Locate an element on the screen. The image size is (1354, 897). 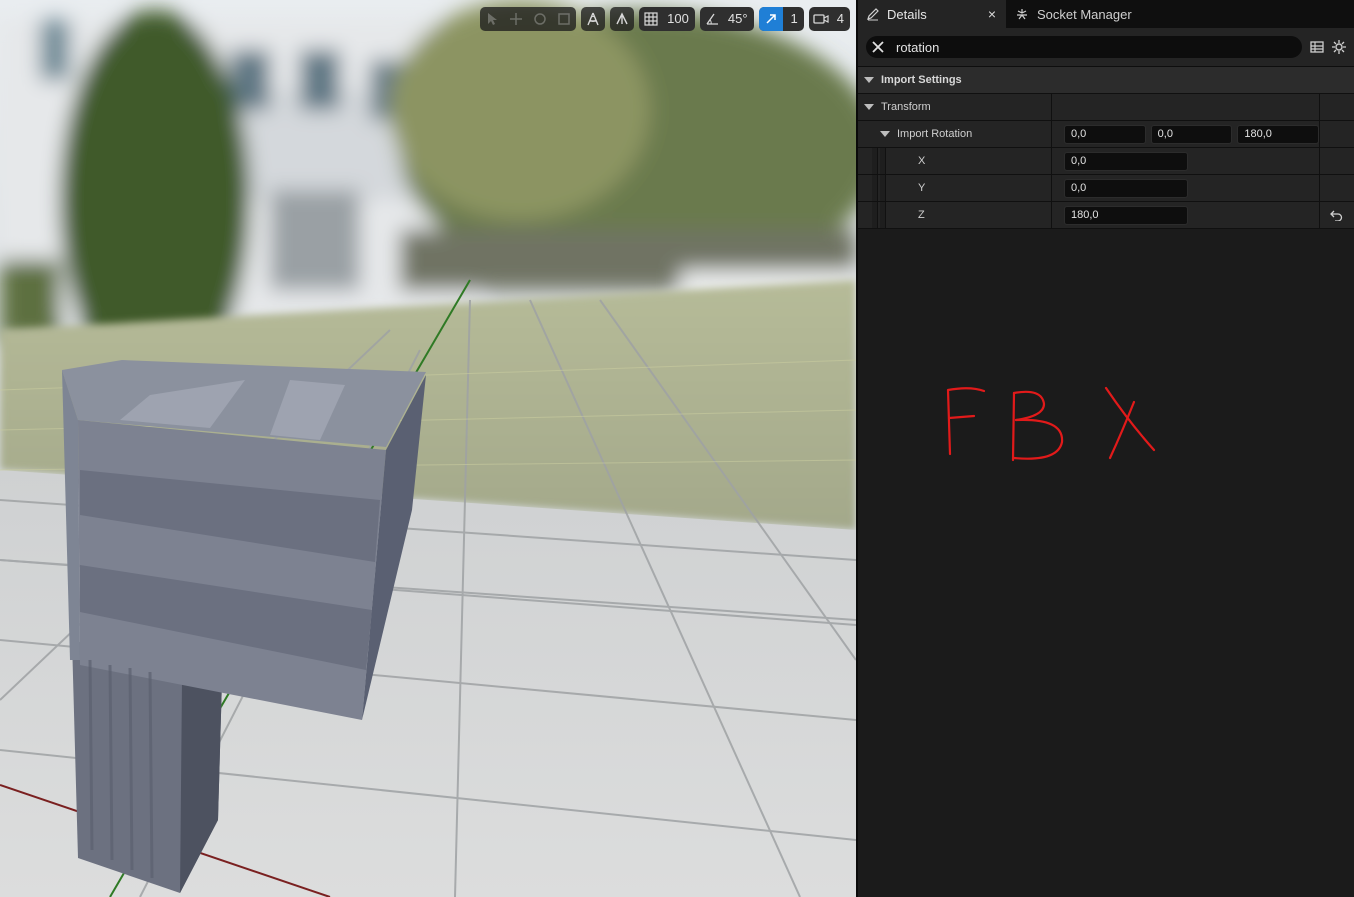
property-label: Y is located at coordinates (922, 188).